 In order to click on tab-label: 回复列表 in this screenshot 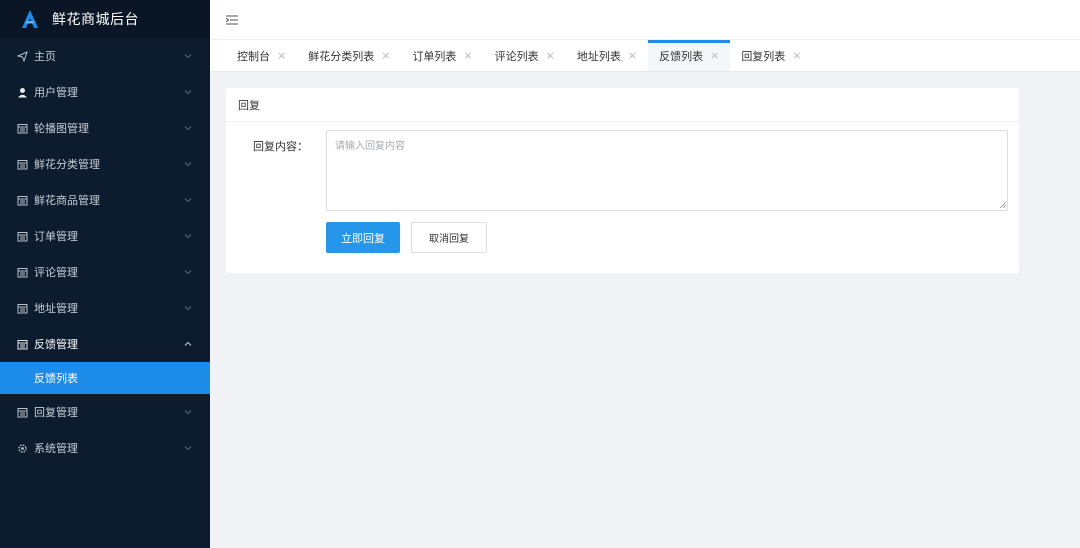, I will do `click(763, 56)`.